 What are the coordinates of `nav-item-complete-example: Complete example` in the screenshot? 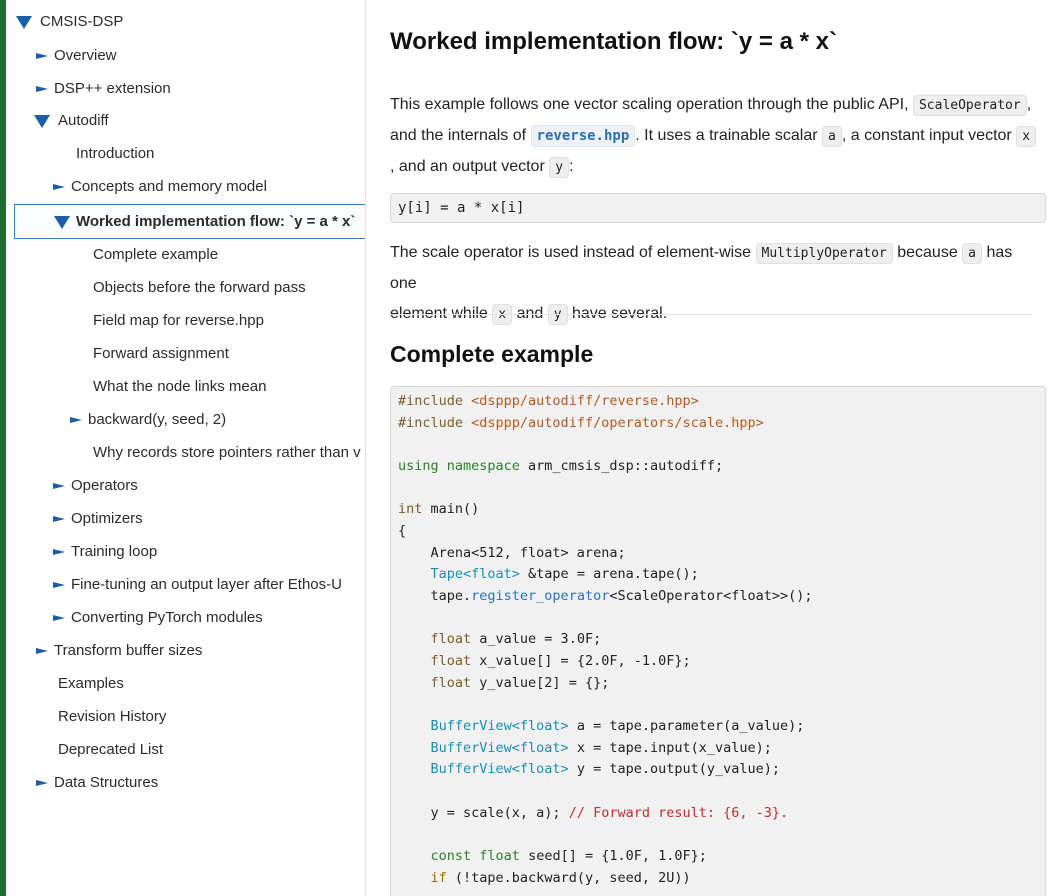 It's located at (155, 254).